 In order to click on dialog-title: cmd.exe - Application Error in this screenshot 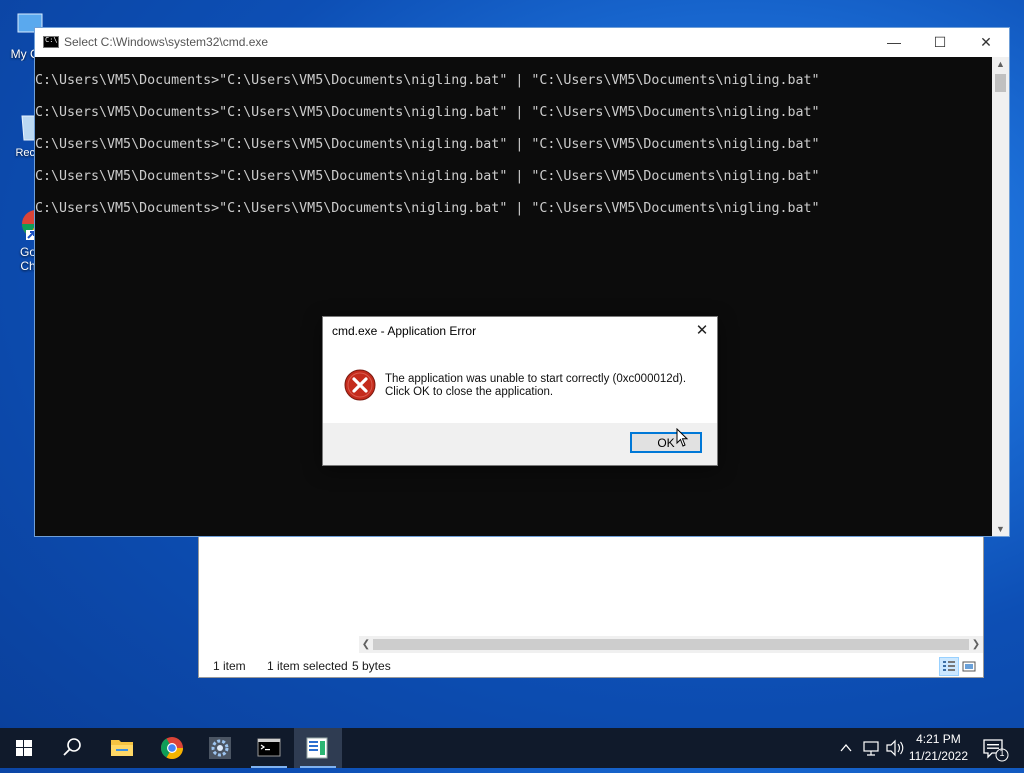, I will do `click(404, 331)`.